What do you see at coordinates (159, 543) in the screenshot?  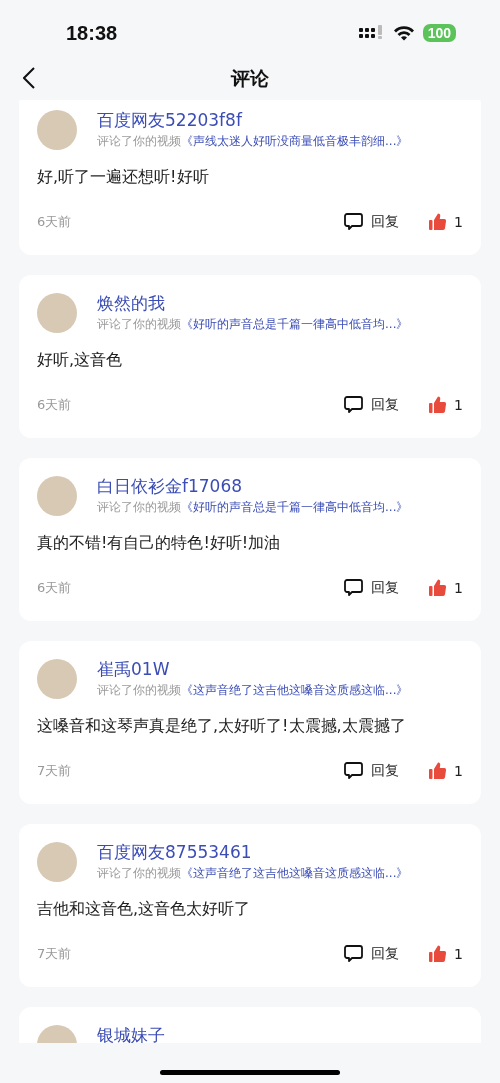 I see `comment-text: 真的不错!有自己的特色!好听!加油` at bounding box center [159, 543].